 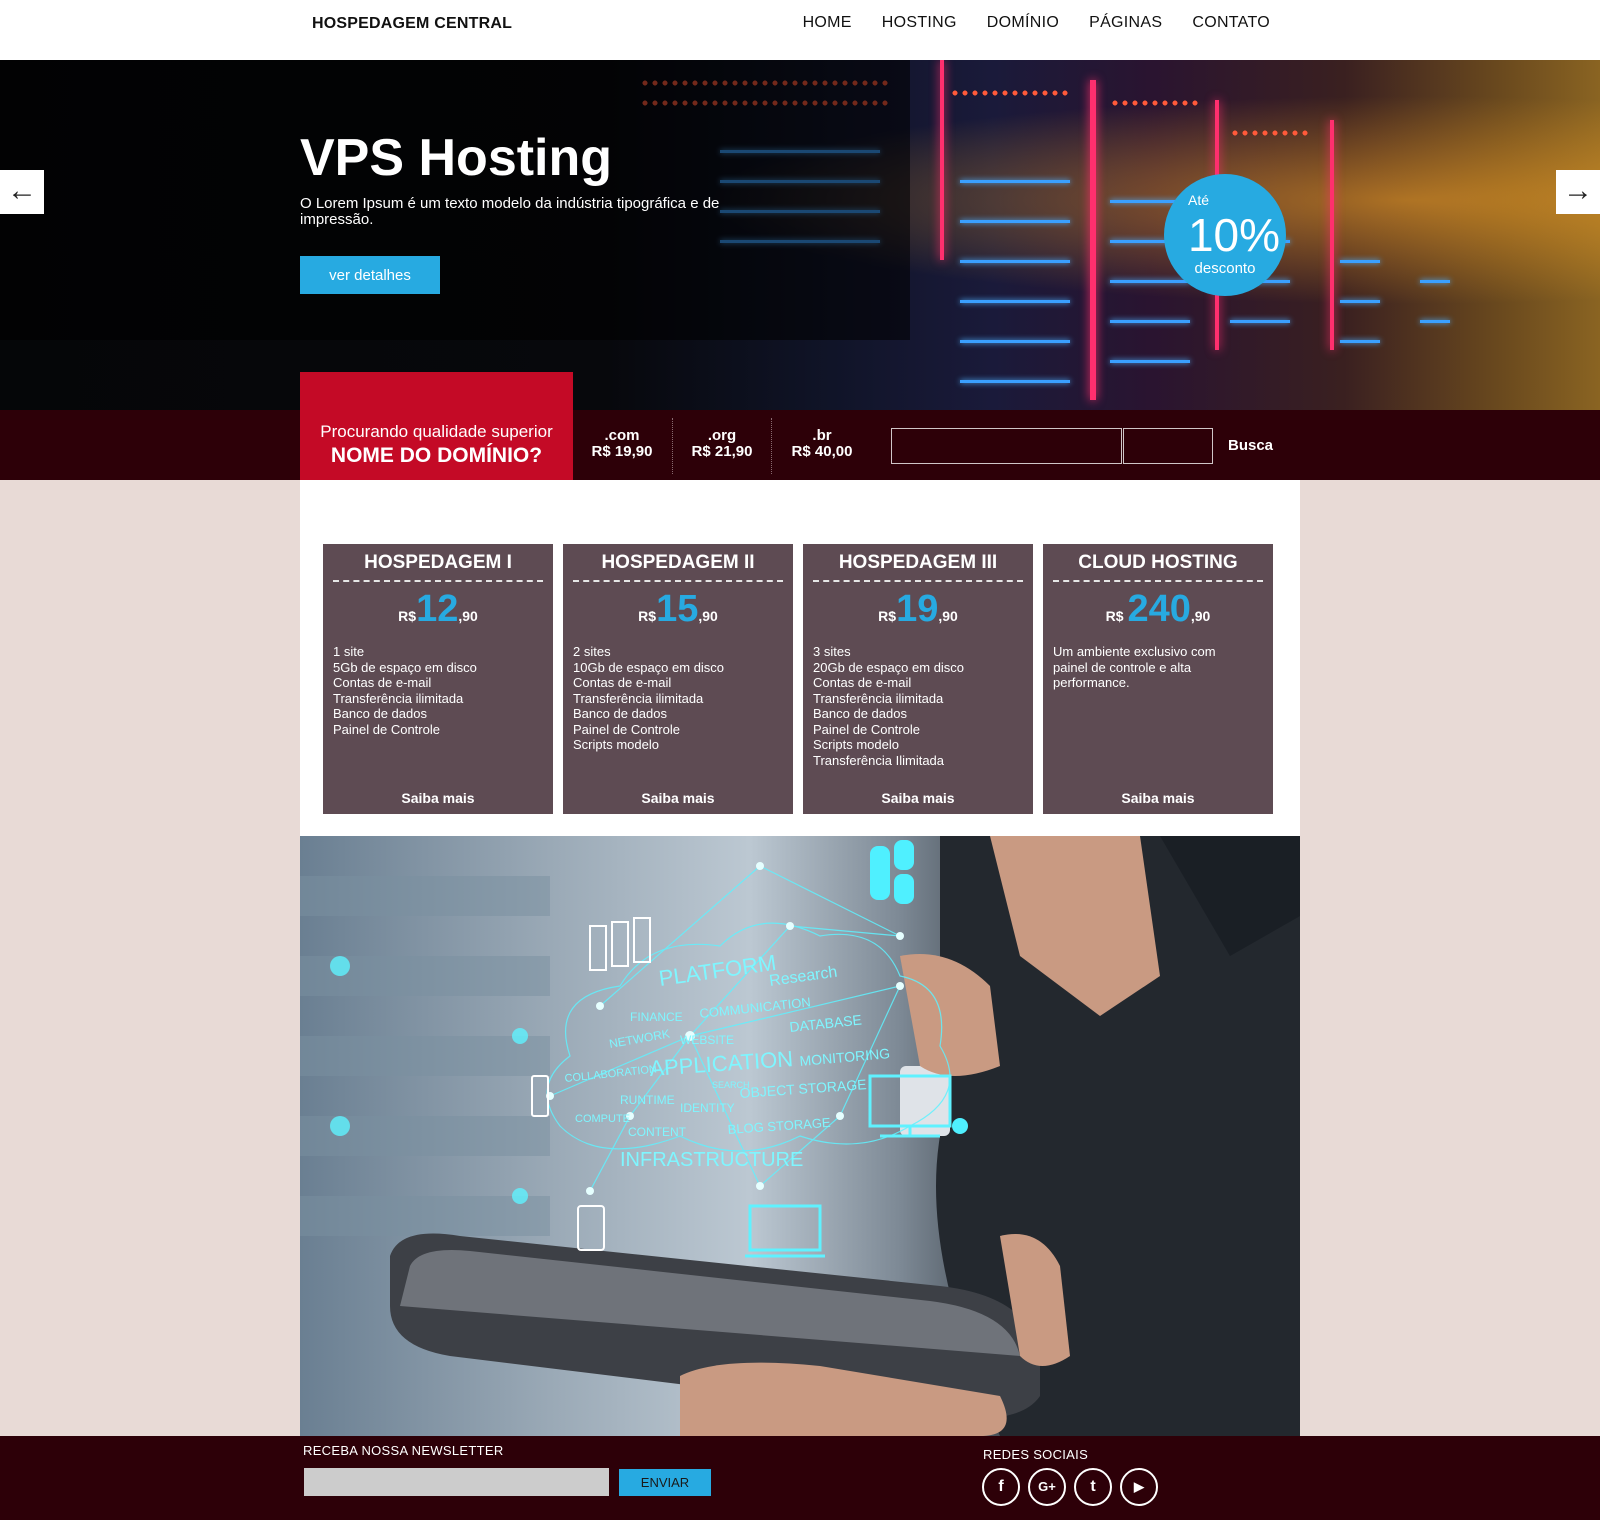 What do you see at coordinates (707, 1040) in the screenshot?
I see `cloud-word: WEBSITE` at bounding box center [707, 1040].